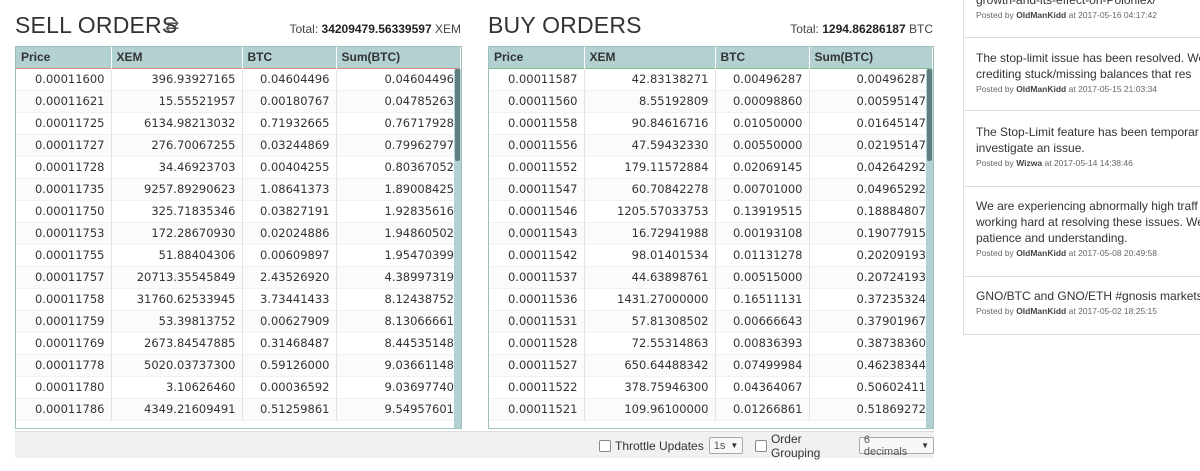 This screenshot has height=471, width=1200. What do you see at coordinates (871, 101) in the screenshot?
I see `sum-btc-cell: 0.00595147` at bounding box center [871, 101].